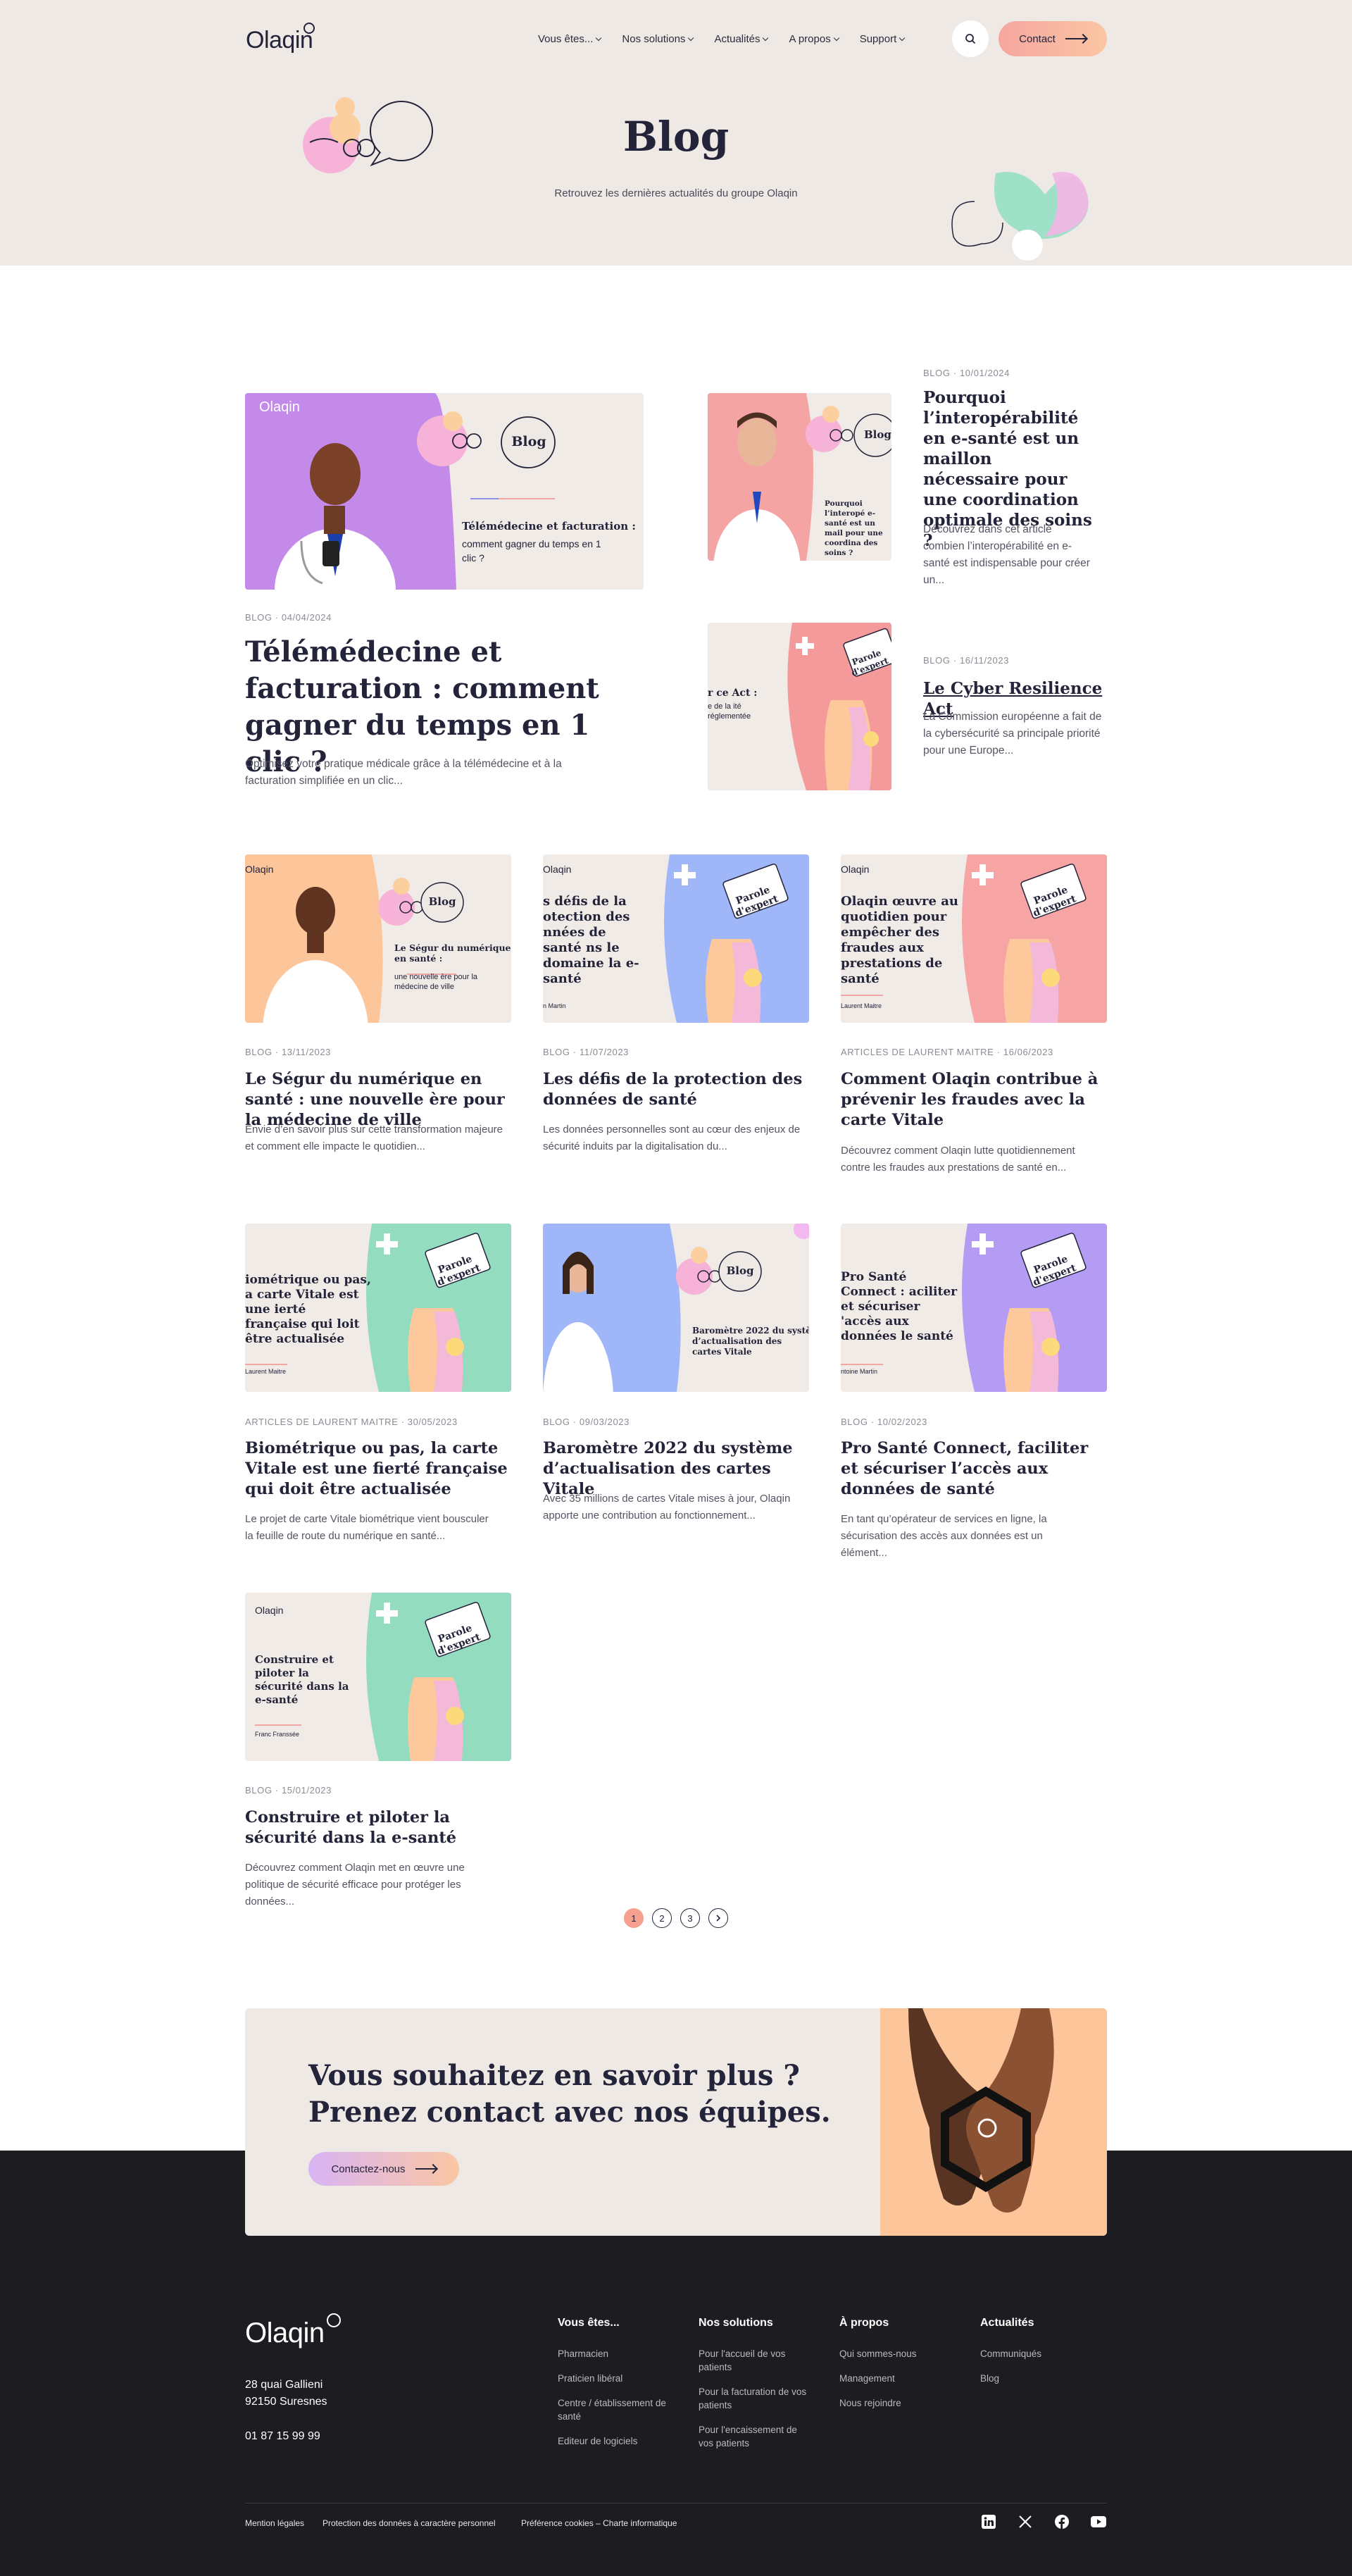 The image size is (1352, 2576). I want to click on footer-address-line1: 28 quai Gallieni, so click(284, 2385).